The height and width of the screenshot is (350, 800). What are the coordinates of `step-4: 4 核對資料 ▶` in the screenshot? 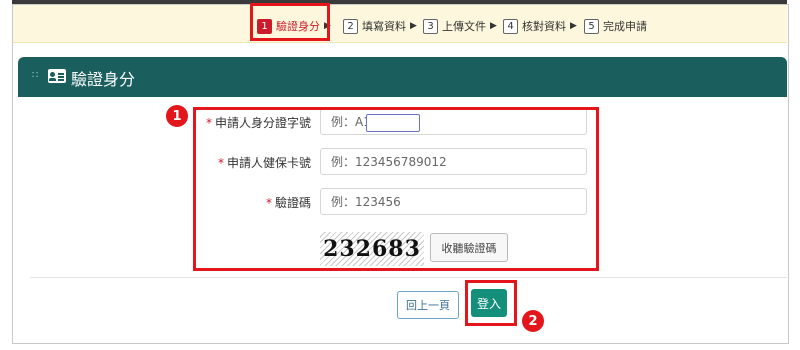 It's located at (540, 26).